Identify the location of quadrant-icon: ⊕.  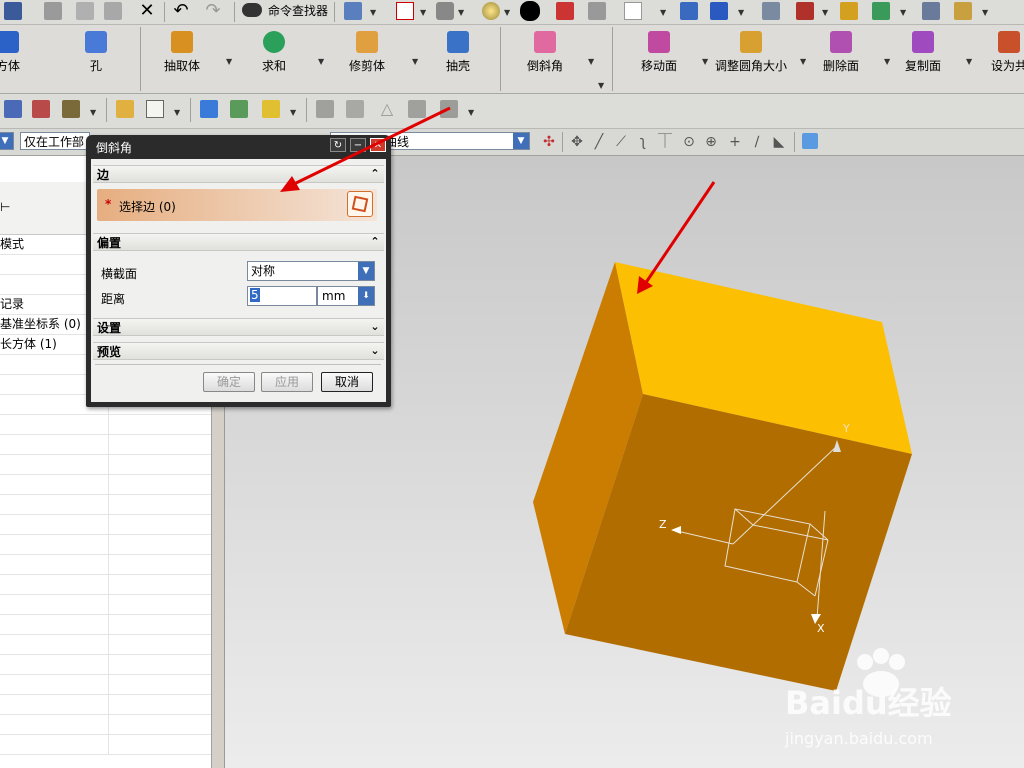
(711, 142).